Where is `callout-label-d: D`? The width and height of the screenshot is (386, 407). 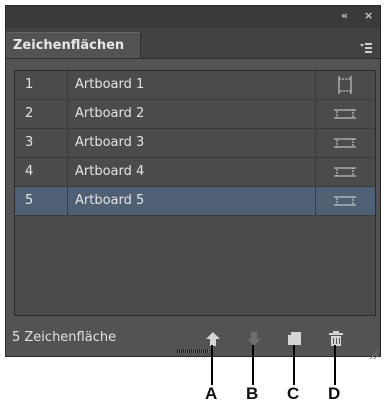 callout-label-d: D is located at coordinates (334, 393).